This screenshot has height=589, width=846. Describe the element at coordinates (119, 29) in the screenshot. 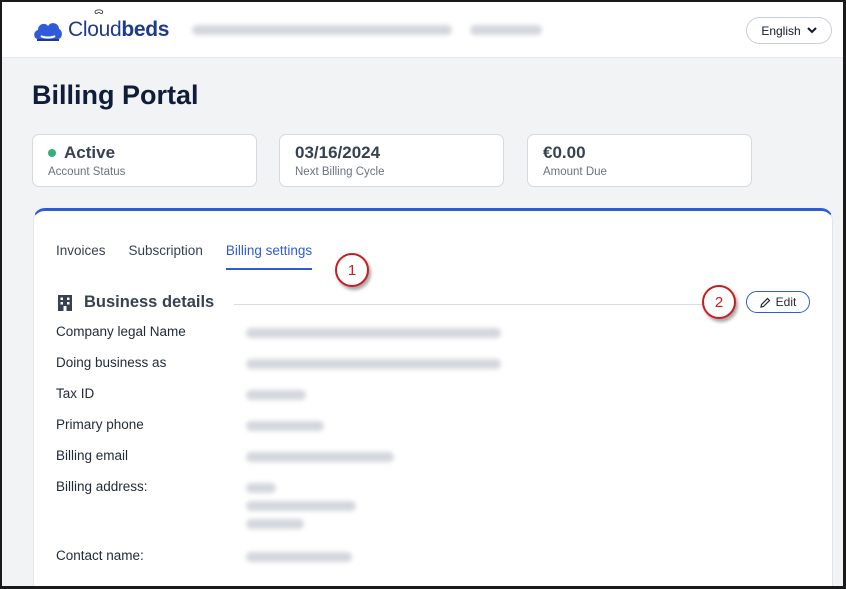

I see `logo-text: Cloudbeds` at that location.